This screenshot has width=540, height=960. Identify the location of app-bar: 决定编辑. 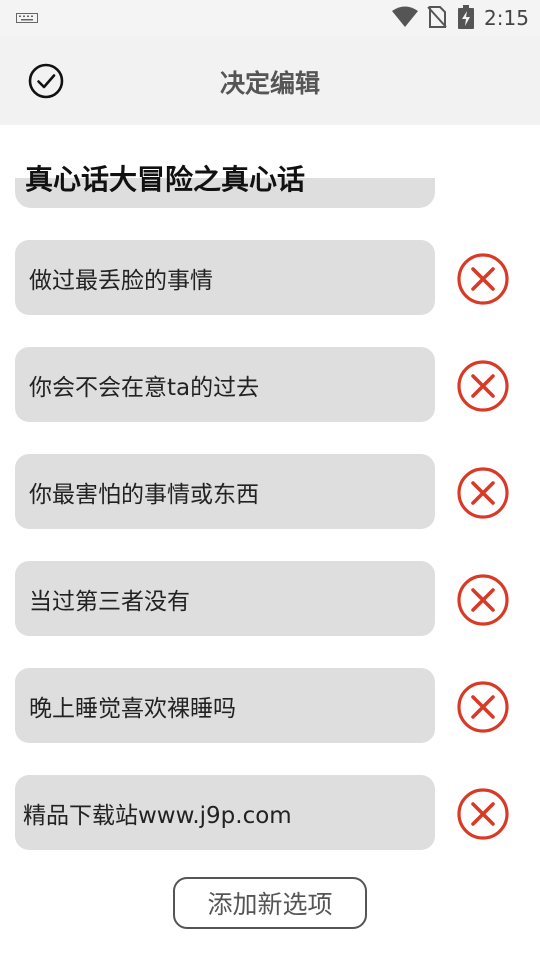
(270, 80).